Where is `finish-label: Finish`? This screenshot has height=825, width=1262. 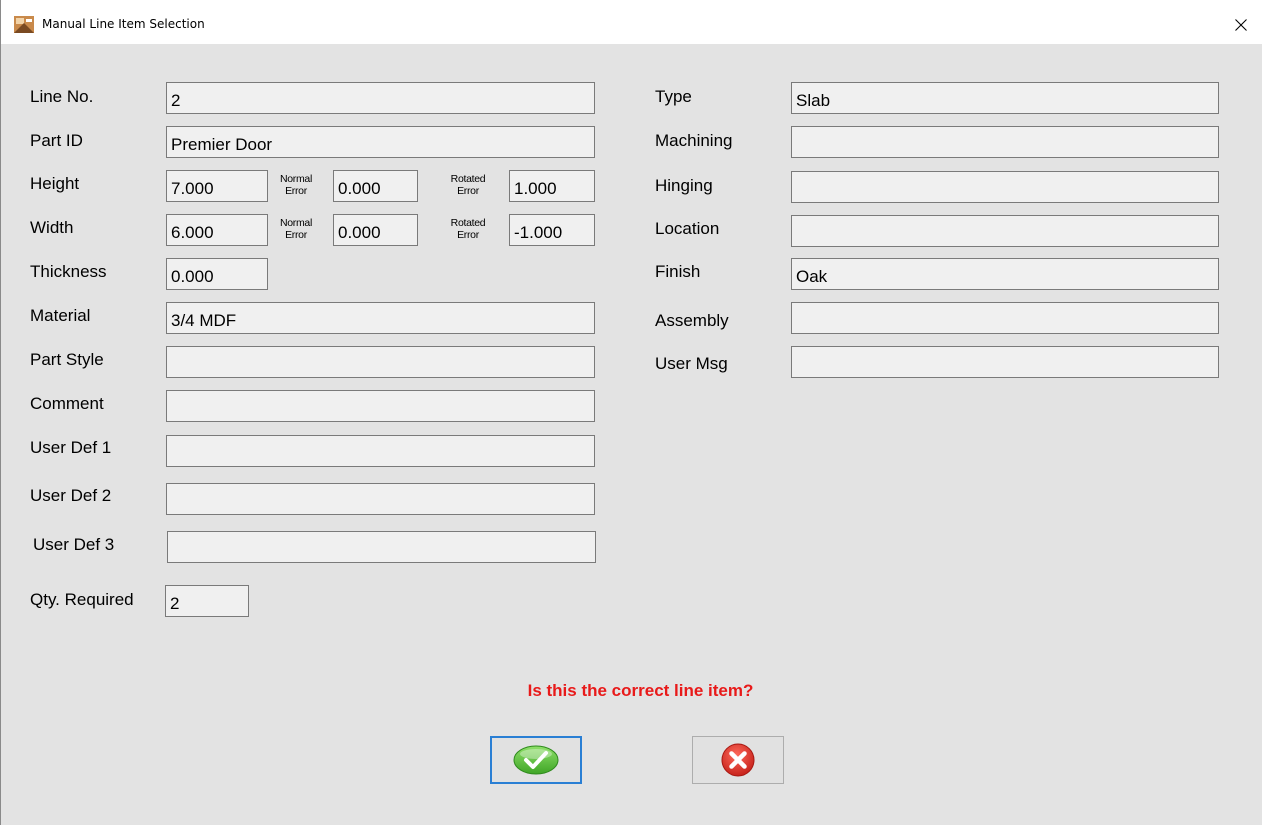
finish-label: Finish is located at coordinates (678, 271).